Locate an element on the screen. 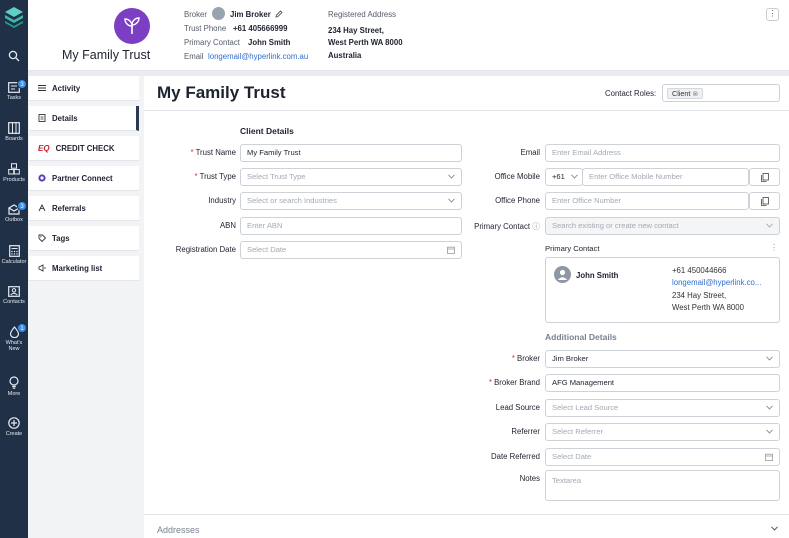 This screenshot has height=538, width=789. broker-name: Jim Broker is located at coordinates (250, 14).